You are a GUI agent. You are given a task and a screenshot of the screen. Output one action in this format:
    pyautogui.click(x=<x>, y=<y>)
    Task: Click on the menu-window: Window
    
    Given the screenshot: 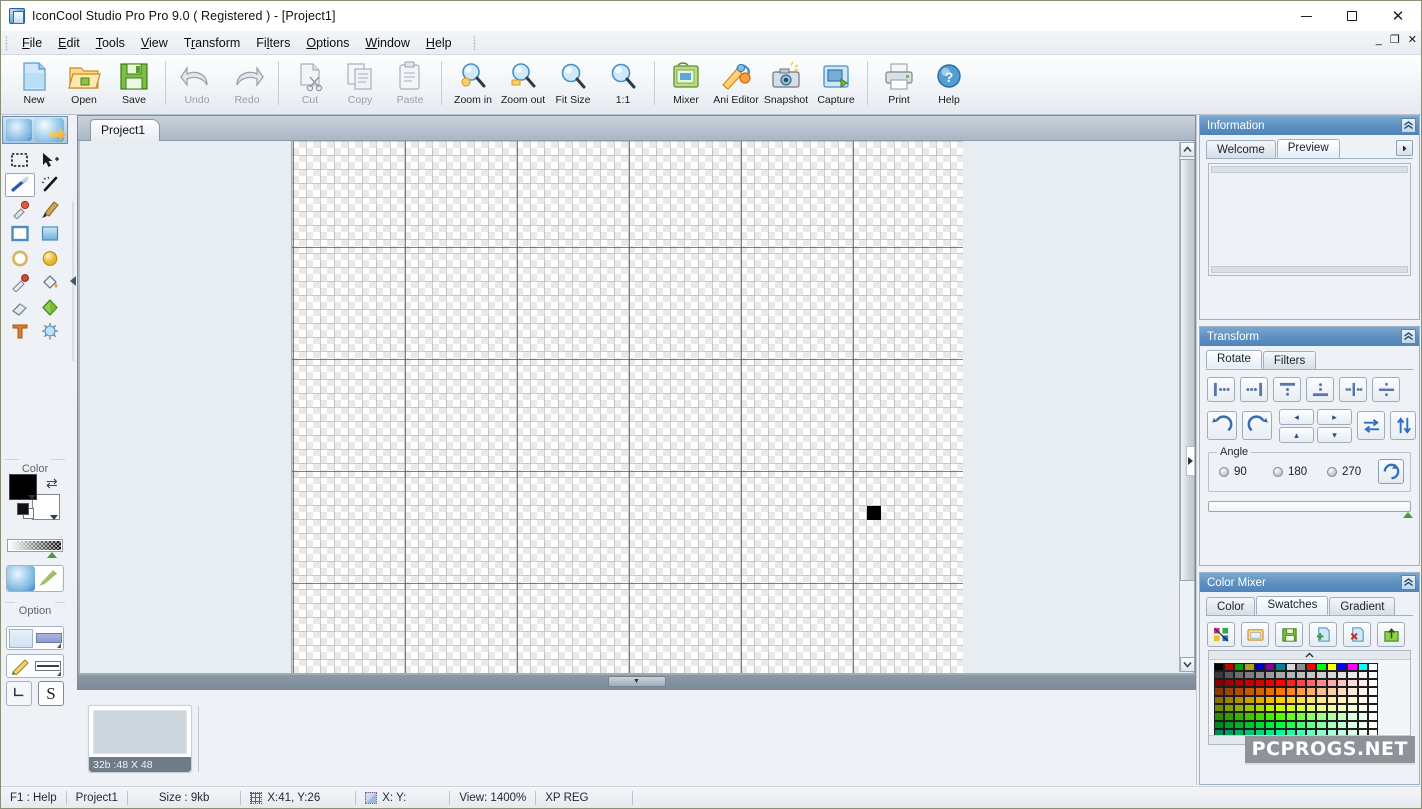 What is the action you would take?
    pyautogui.click(x=387, y=43)
    